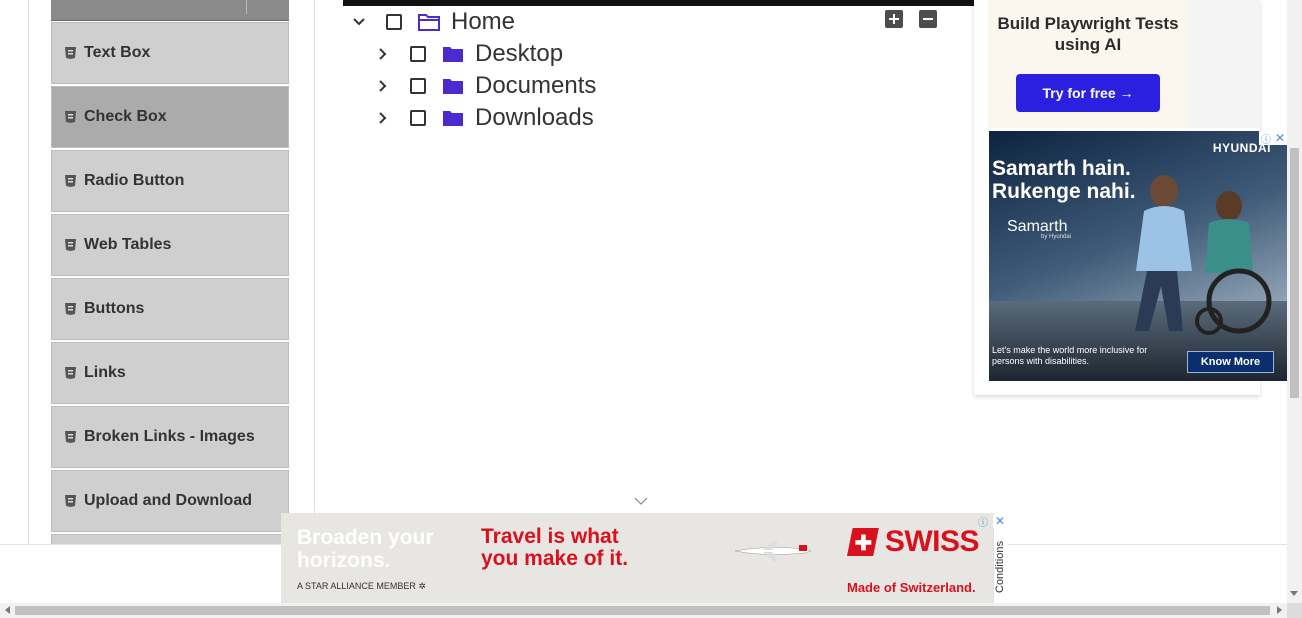  Describe the element at coordinates (555, 547) in the screenshot. I see `ad-headline-secondary: Travel is what you make of it.` at that location.